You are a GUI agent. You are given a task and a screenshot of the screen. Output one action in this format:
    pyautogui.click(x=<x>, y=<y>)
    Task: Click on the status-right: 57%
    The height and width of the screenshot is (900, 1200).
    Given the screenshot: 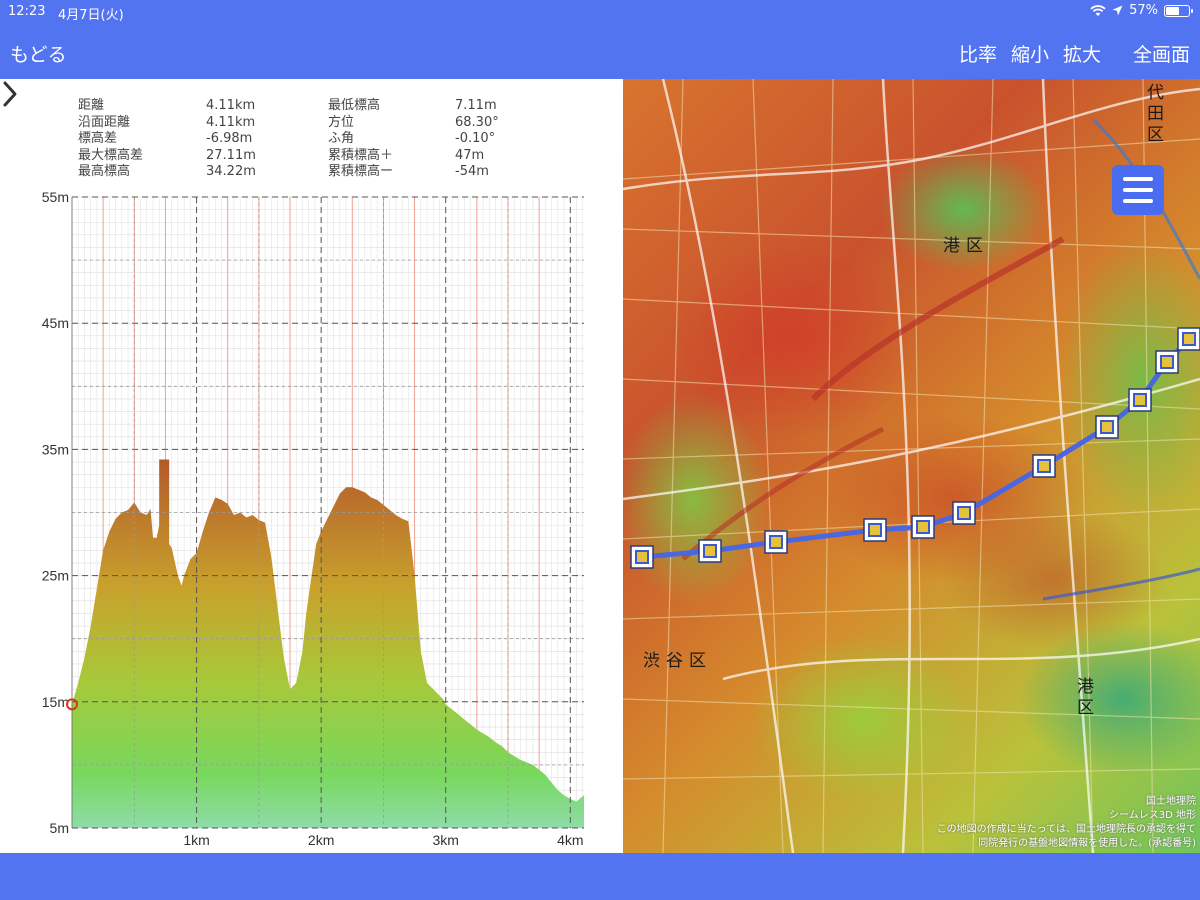 What is the action you would take?
    pyautogui.click(x=1141, y=10)
    